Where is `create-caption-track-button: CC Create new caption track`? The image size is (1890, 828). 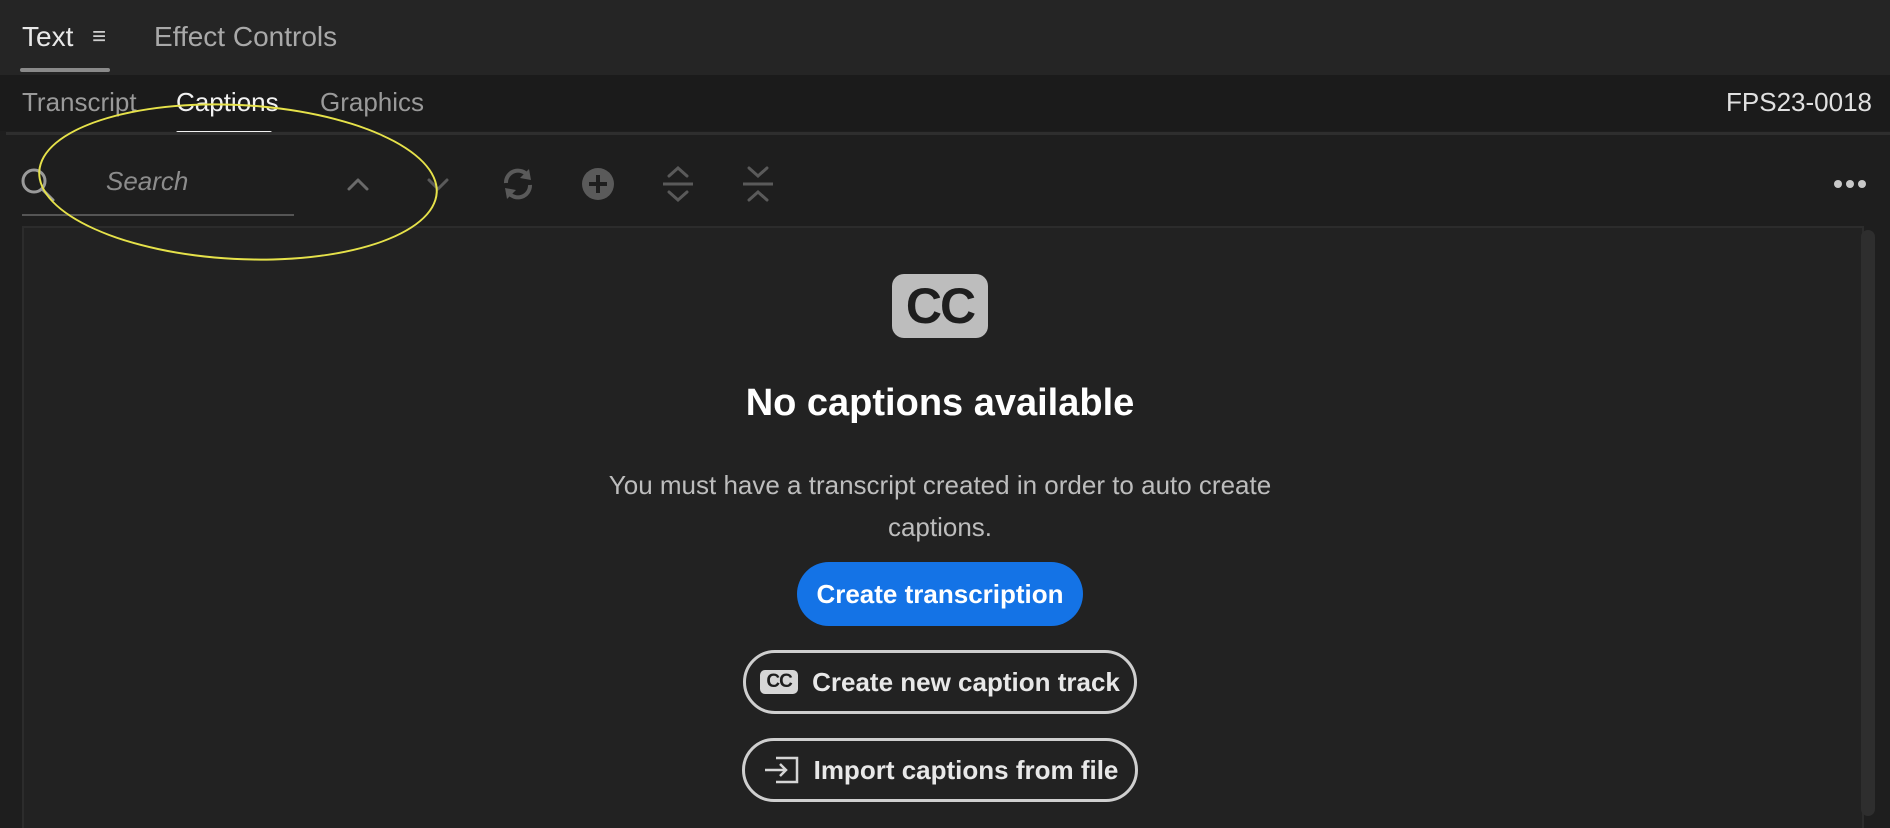 create-caption-track-button: CC Create new caption track is located at coordinates (940, 682).